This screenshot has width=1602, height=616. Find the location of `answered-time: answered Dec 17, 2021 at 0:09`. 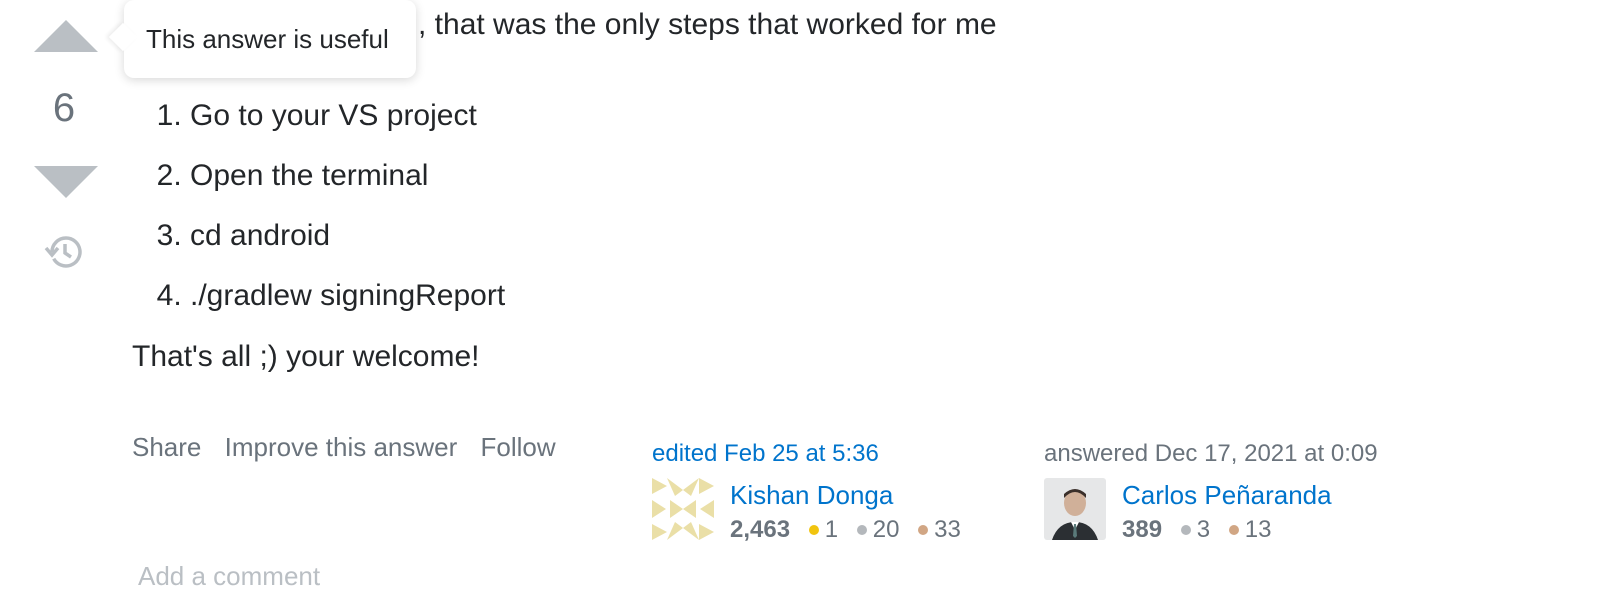

answered-time: answered Dec 17, 2021 at 0:09 is located at coordinates (1211, 453).